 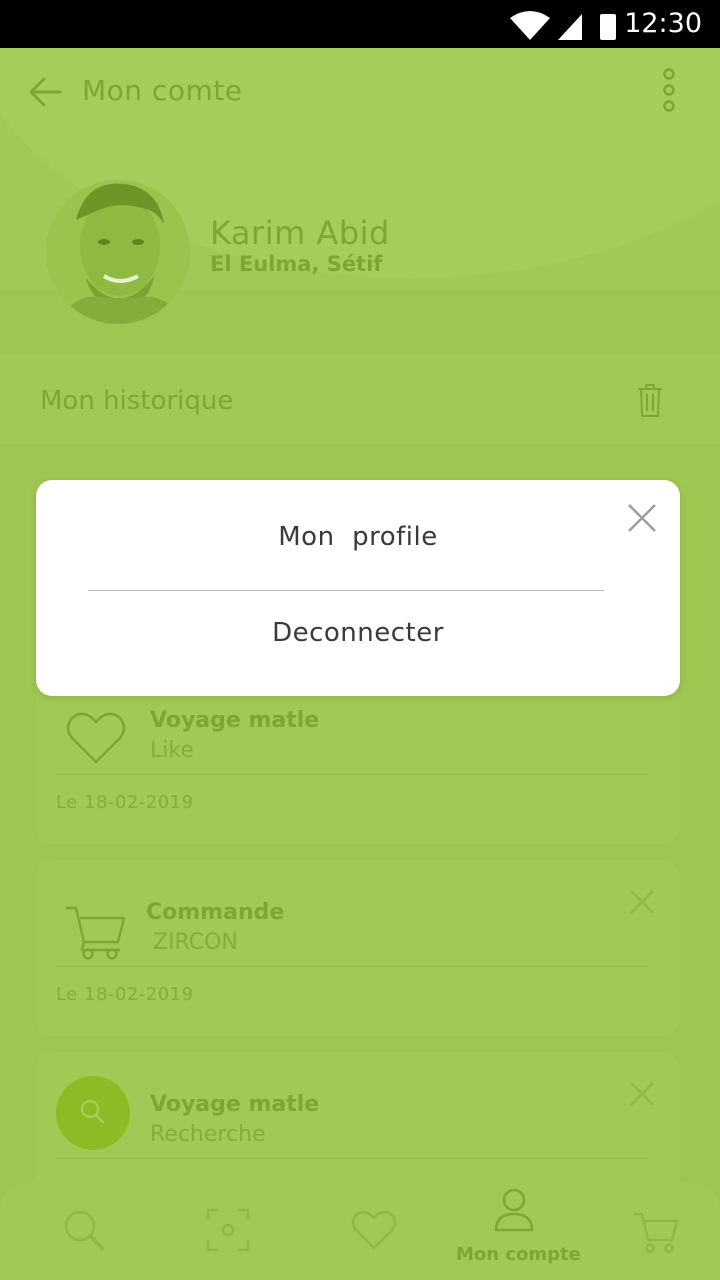 I want to click on avatar-portrait-icon, so click(x=118, y=252).